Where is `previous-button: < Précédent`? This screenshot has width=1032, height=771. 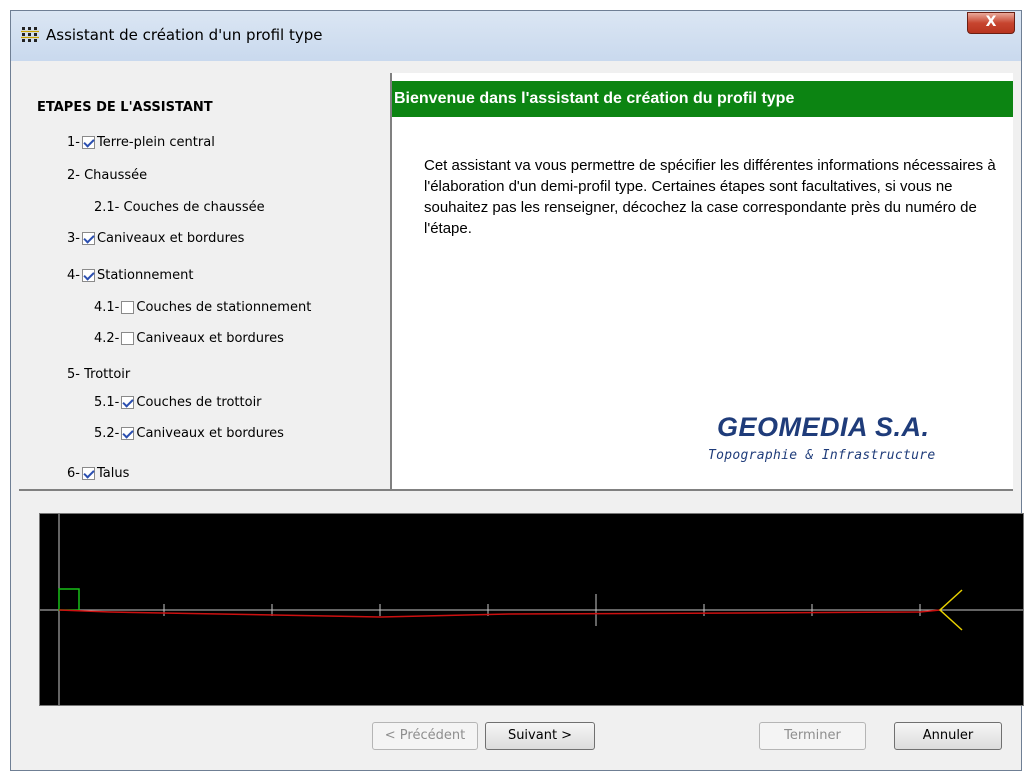 previous-button: < Précédent is located at coordinates (425, 736).